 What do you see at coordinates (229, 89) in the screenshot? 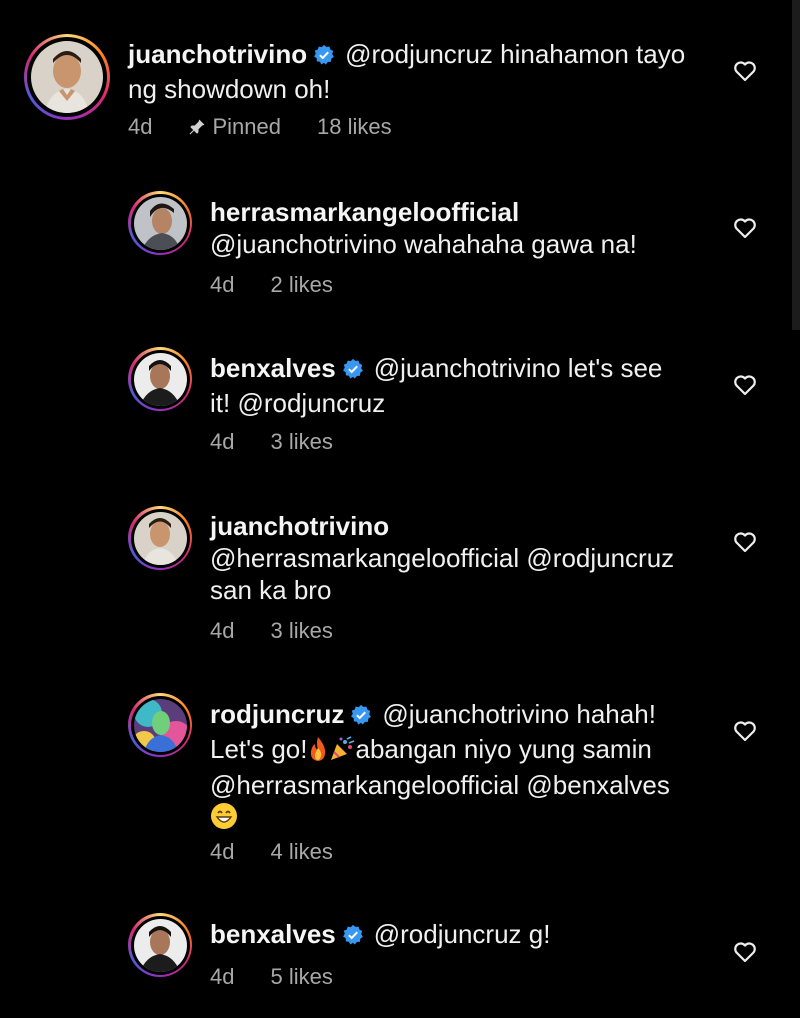
I see `comment-text: ng showdown oh!` at bounding box center [229, 89].